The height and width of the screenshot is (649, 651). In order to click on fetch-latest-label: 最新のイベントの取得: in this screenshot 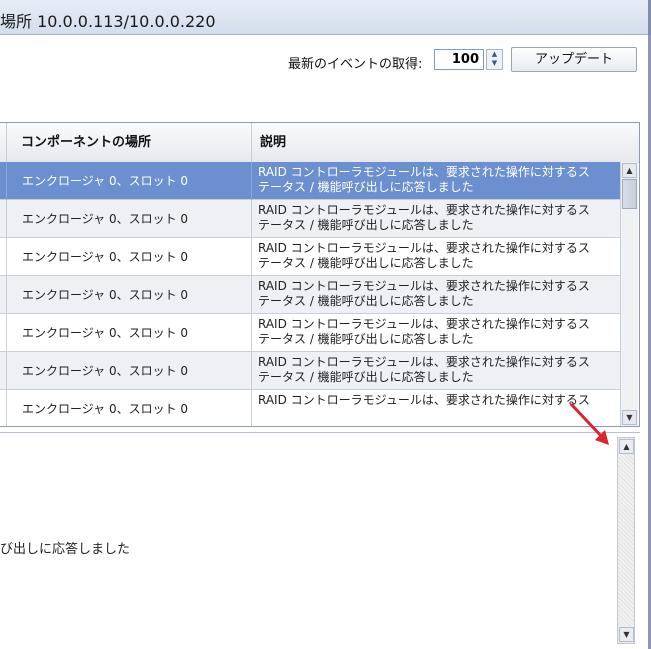, I will do `click(355, 64)`.